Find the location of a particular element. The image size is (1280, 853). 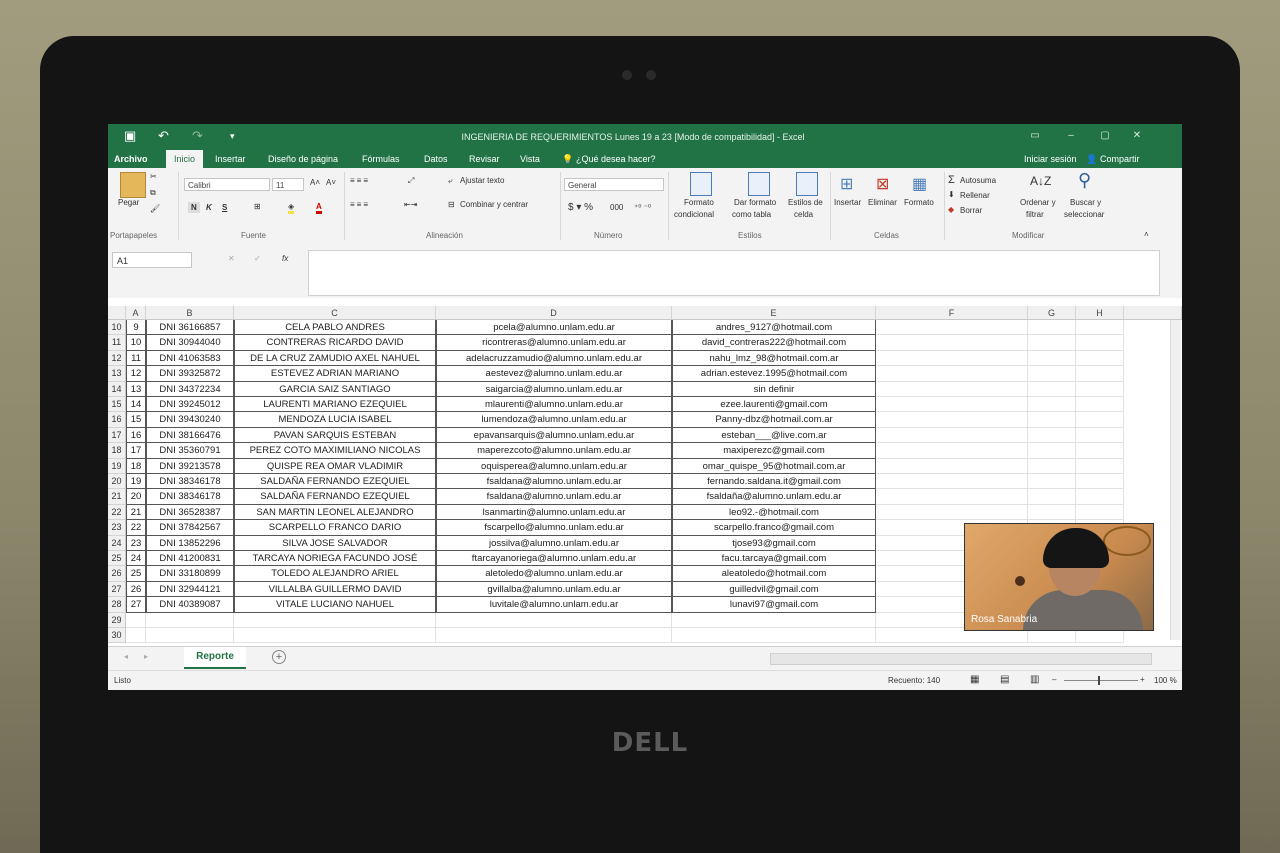

row-header: 18 is located at coordinates (117, 451).